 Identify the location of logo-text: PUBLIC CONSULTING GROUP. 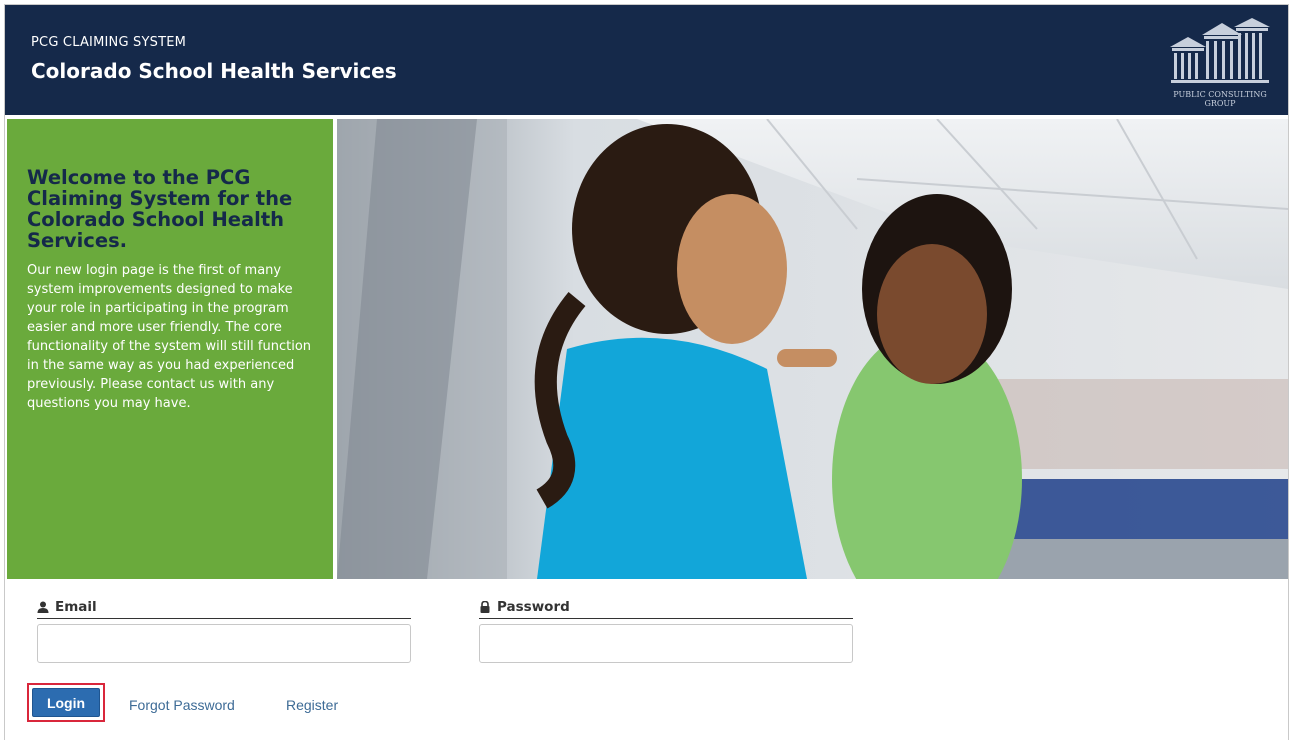
(1220, 99).